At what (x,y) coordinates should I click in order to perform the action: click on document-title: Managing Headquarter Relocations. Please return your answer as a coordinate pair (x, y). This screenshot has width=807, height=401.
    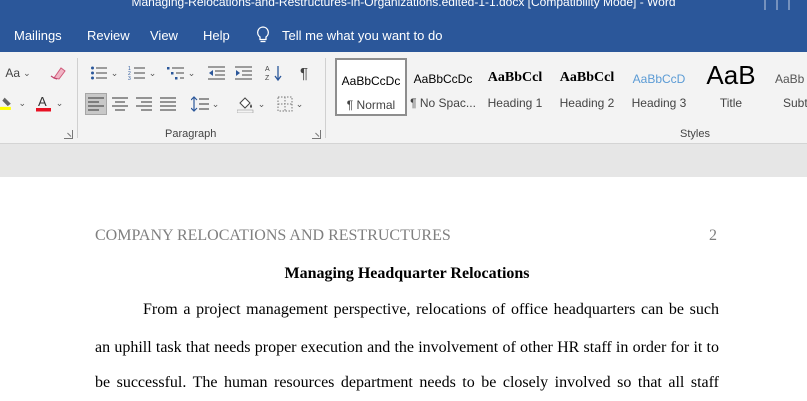
    Looking at the image, I should click on (407, 273).